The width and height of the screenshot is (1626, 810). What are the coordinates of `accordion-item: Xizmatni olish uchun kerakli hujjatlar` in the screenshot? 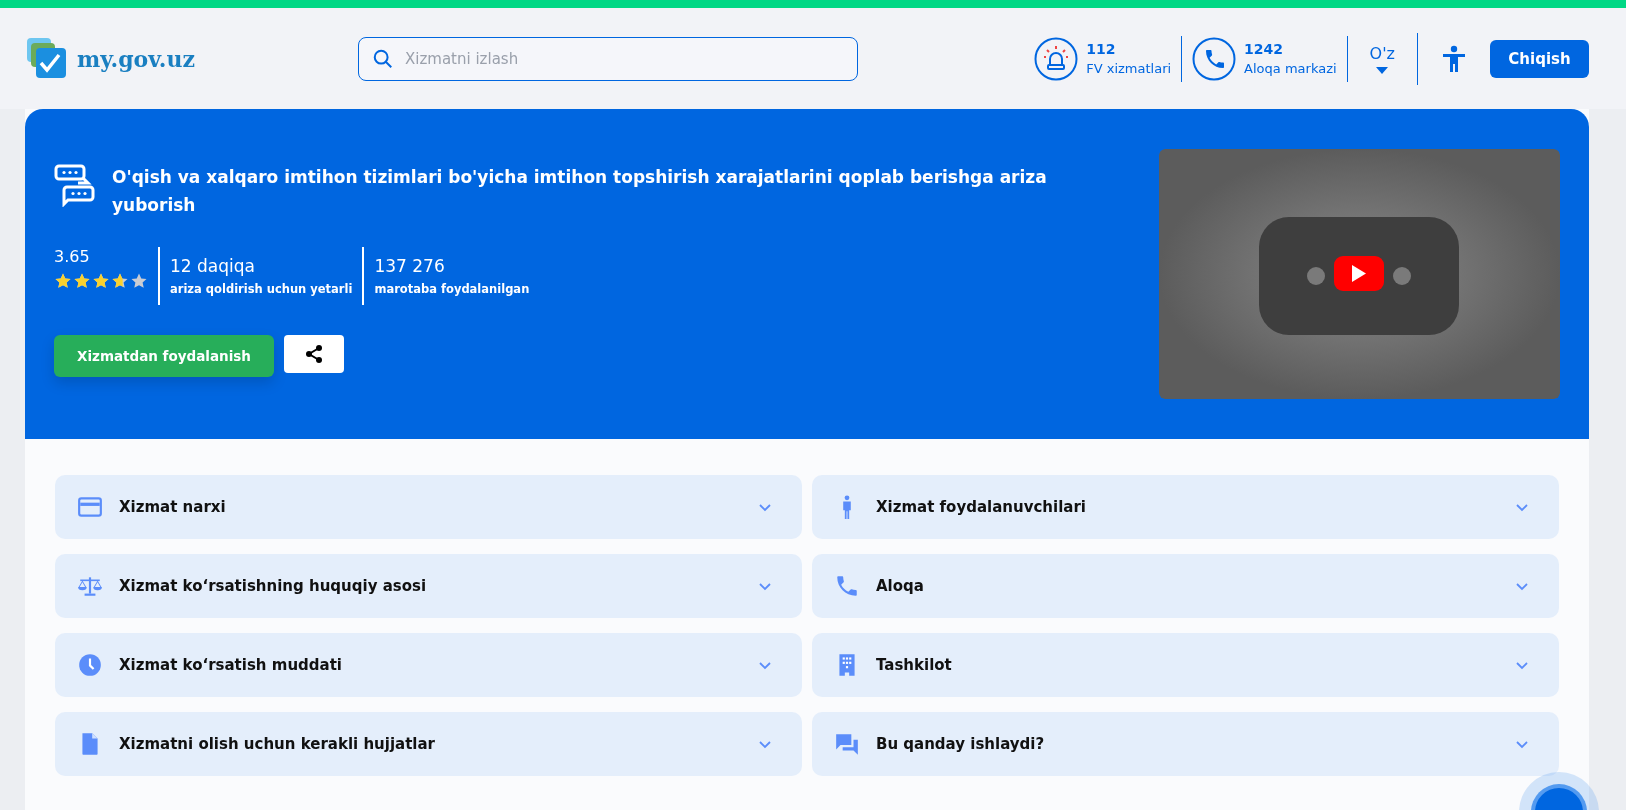 It's located at (428, 744).